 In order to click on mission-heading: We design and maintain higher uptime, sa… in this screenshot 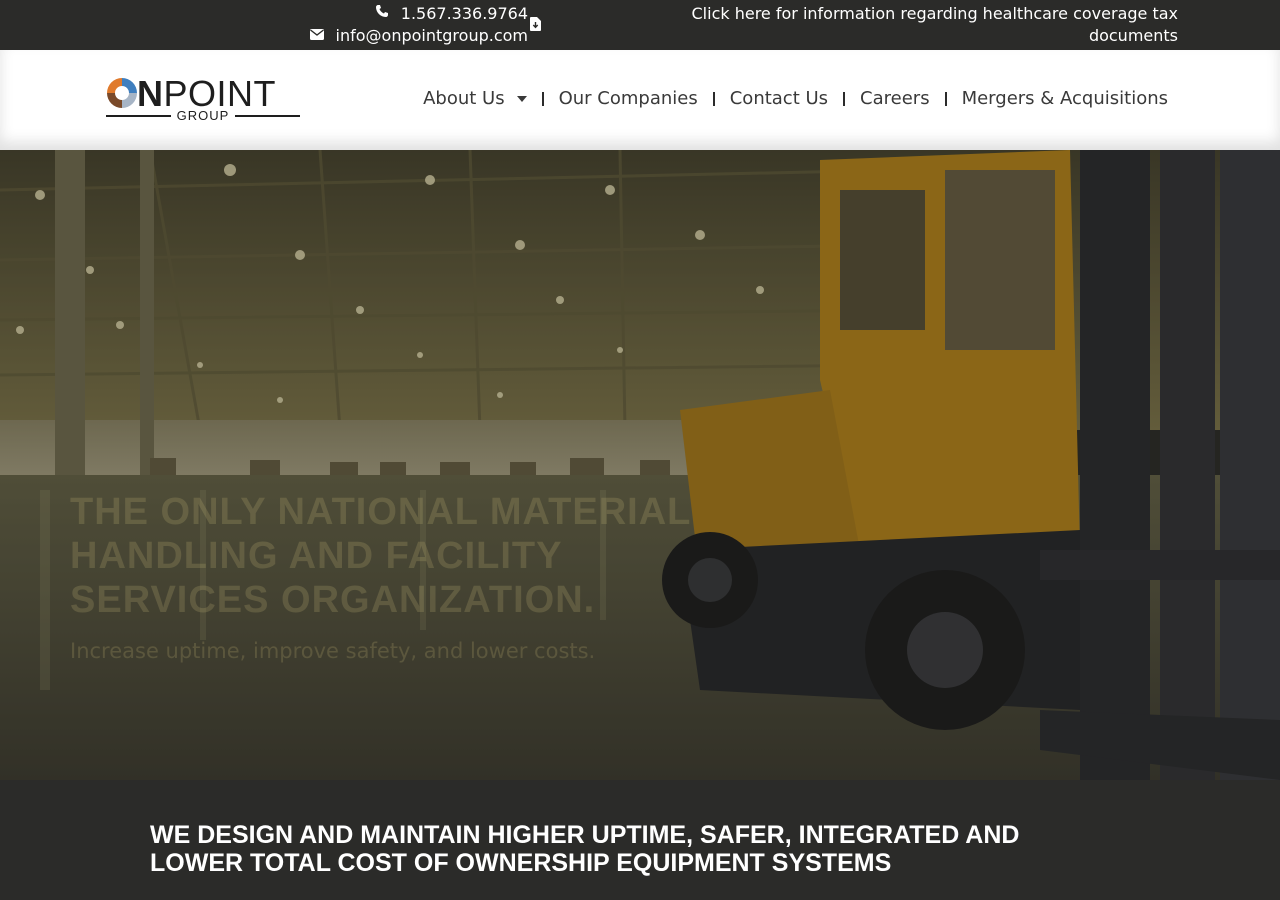, I will do `click(585, 849)`.